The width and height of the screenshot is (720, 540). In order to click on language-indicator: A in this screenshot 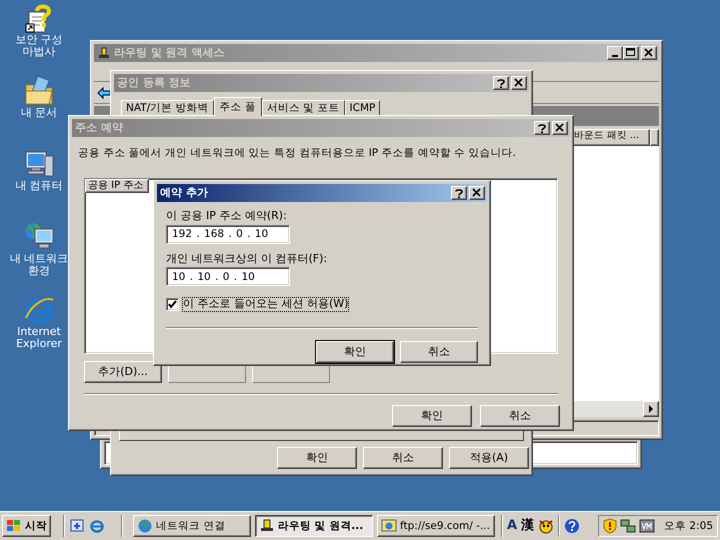, I will do `click(512, 526)`.